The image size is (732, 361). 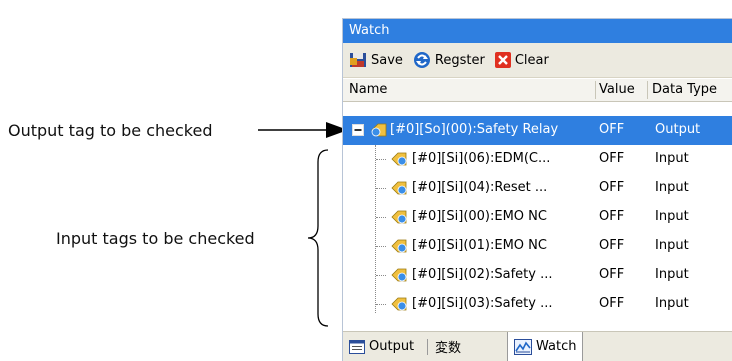 What do you see at coordinates (318, 238) in the screenshot?
I see `curly-brace-icon` at bounding box center [318, 238].